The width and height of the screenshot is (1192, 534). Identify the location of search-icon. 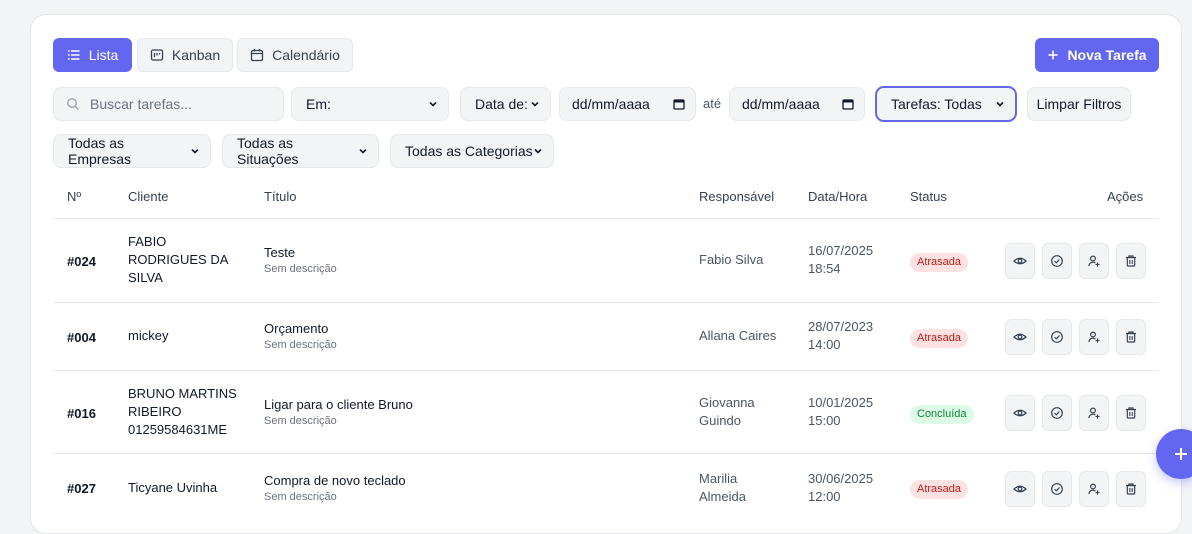
(72, 103).